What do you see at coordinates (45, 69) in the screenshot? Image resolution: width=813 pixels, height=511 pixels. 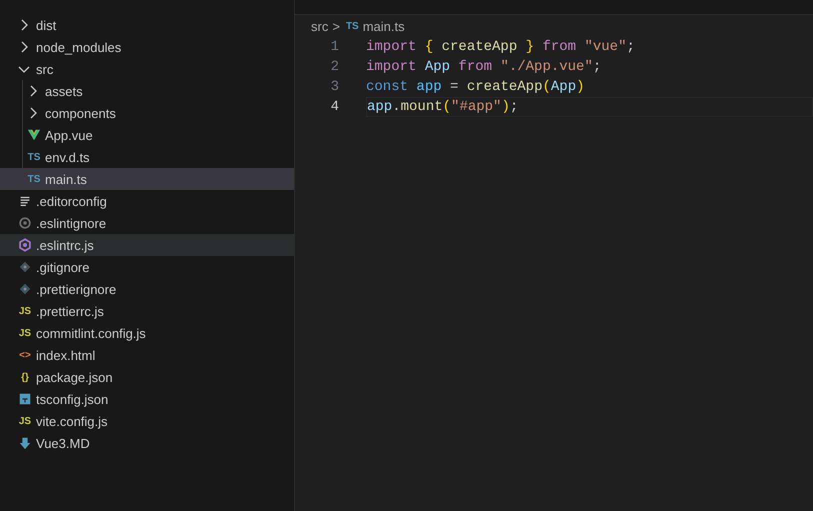 I see `file-name: src` at bounding box center [45, 69].